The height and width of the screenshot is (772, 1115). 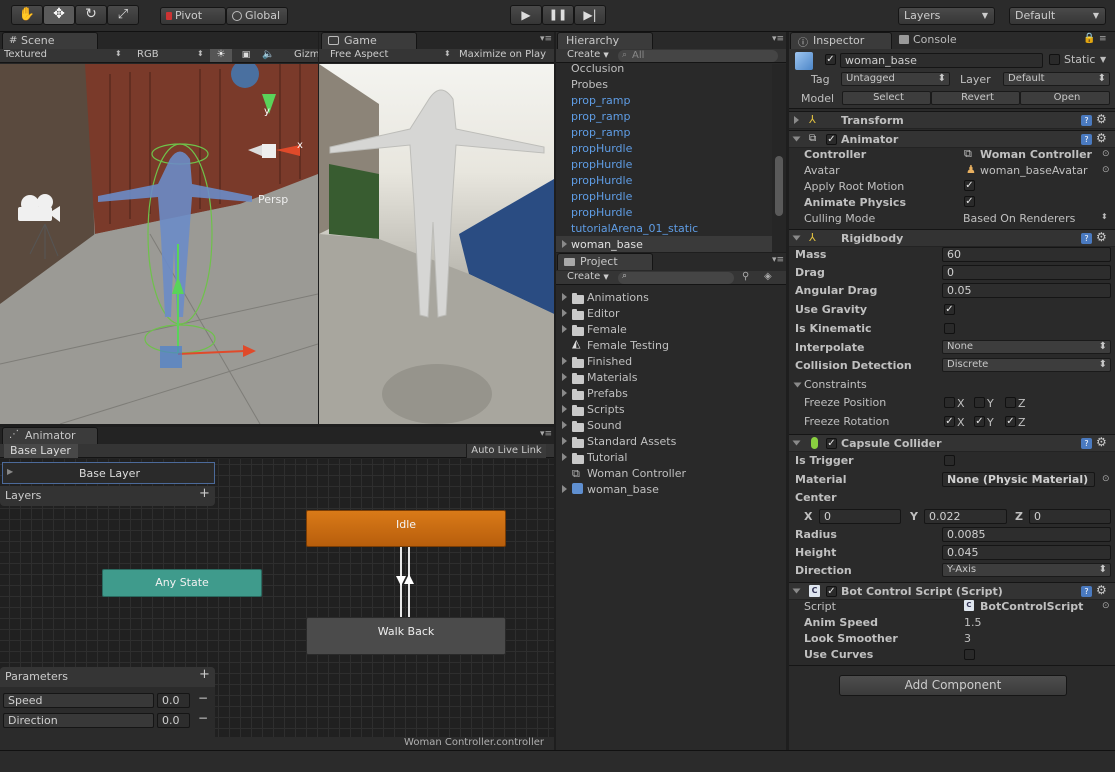 What do you see at coordinates (1018, 479) in the screenshot?
I see `material-field: None (Physic Material)` at bounding box center [1018, 479].